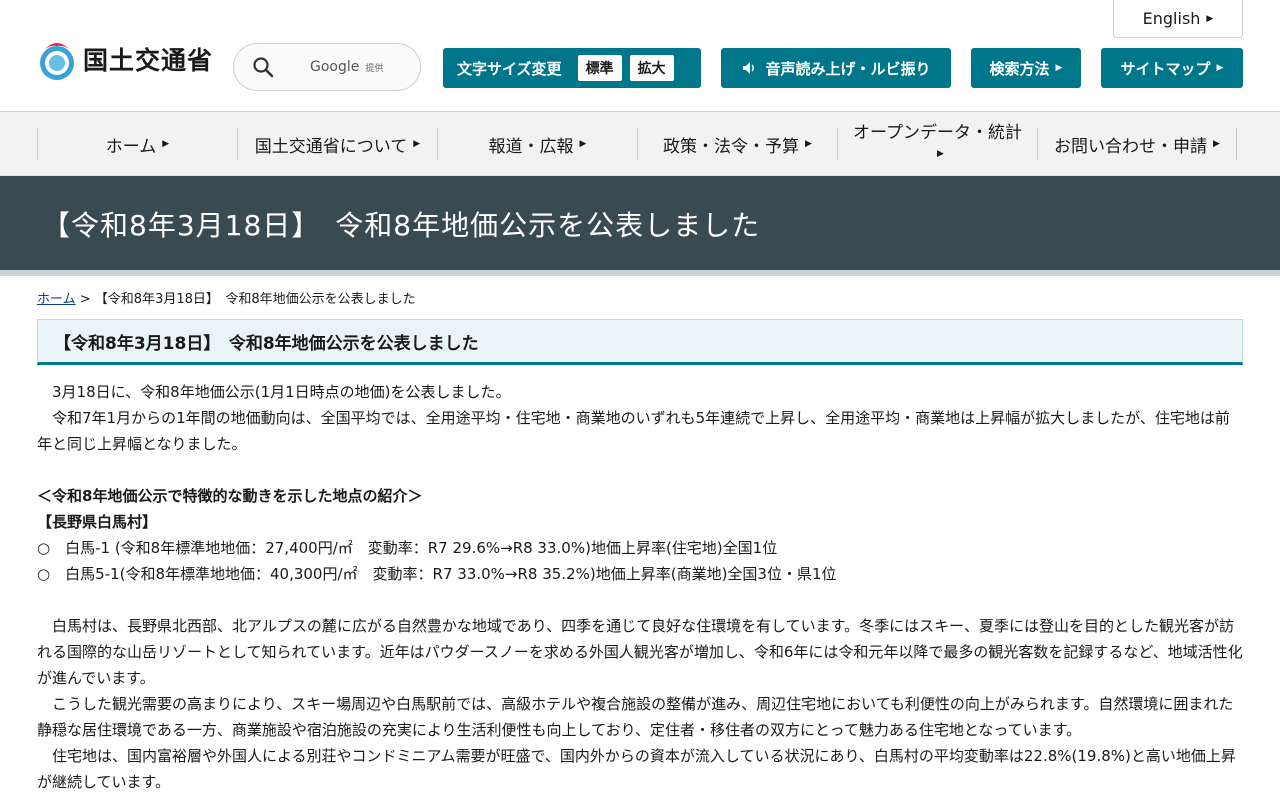 Image resolution: width=1280 pixels, height=800 pixels. I want to click on nav-item-home: ホーム ▶, so click(137, 144).